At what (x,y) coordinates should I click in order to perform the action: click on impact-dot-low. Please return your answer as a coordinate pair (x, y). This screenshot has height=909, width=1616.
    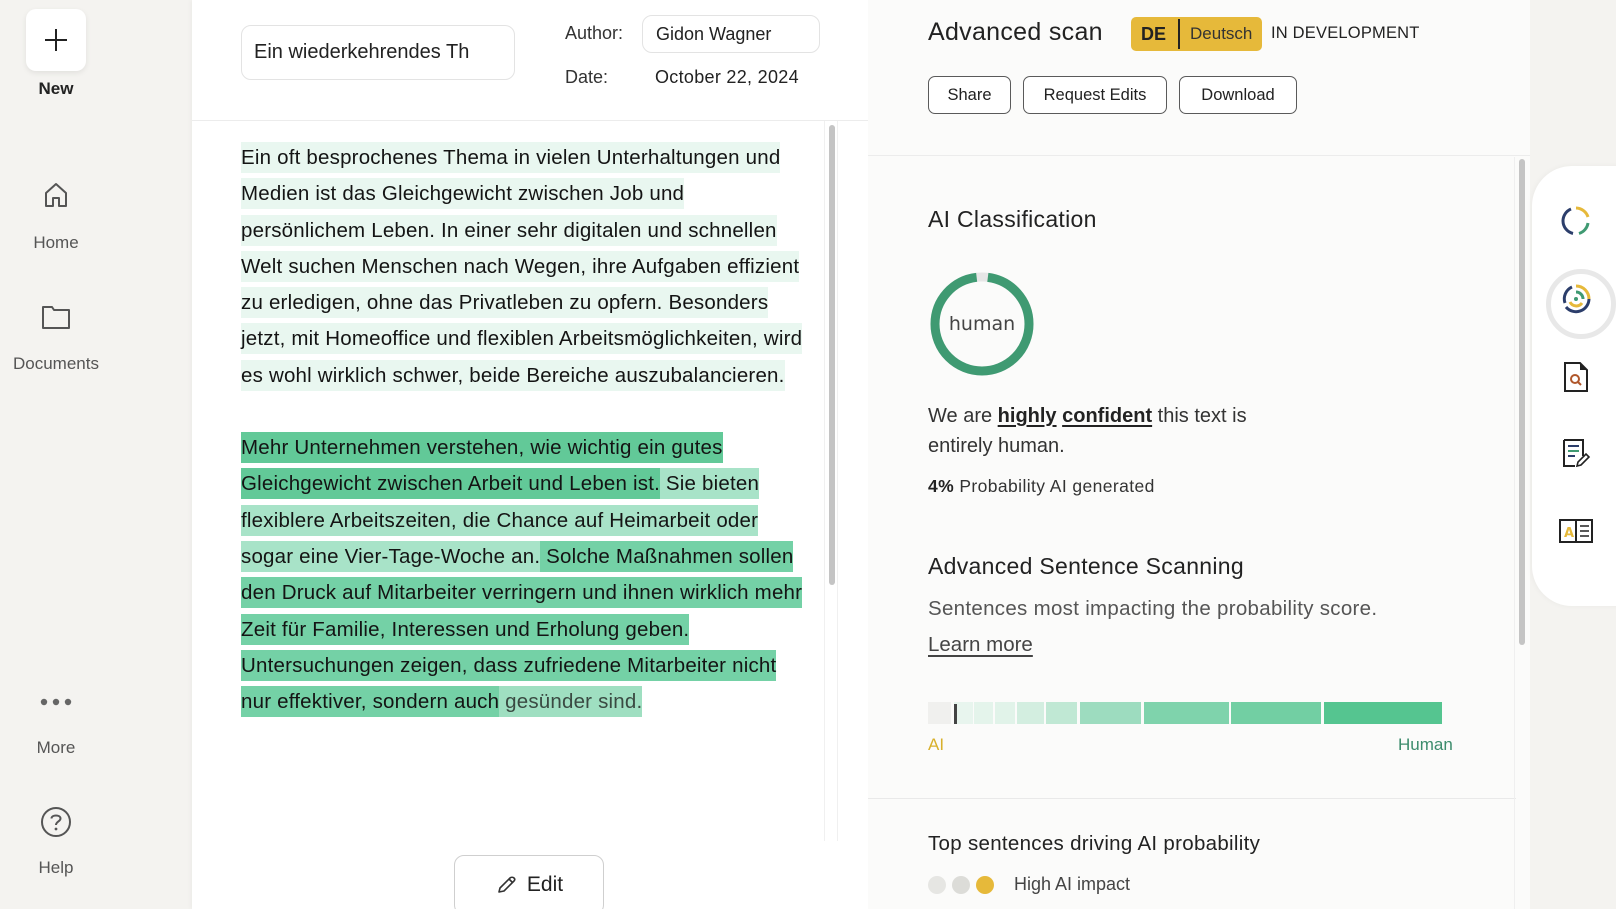
    Looking at the image, I should click on (937, 884).